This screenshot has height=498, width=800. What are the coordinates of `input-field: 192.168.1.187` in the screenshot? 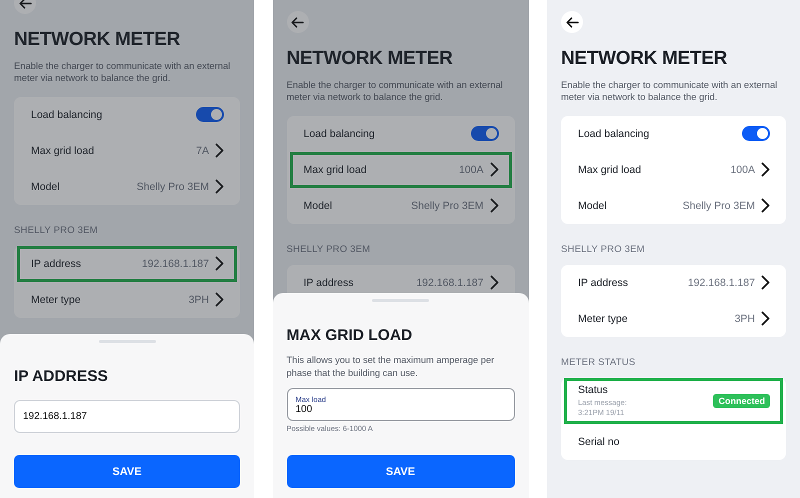 It's located at (127, 416).